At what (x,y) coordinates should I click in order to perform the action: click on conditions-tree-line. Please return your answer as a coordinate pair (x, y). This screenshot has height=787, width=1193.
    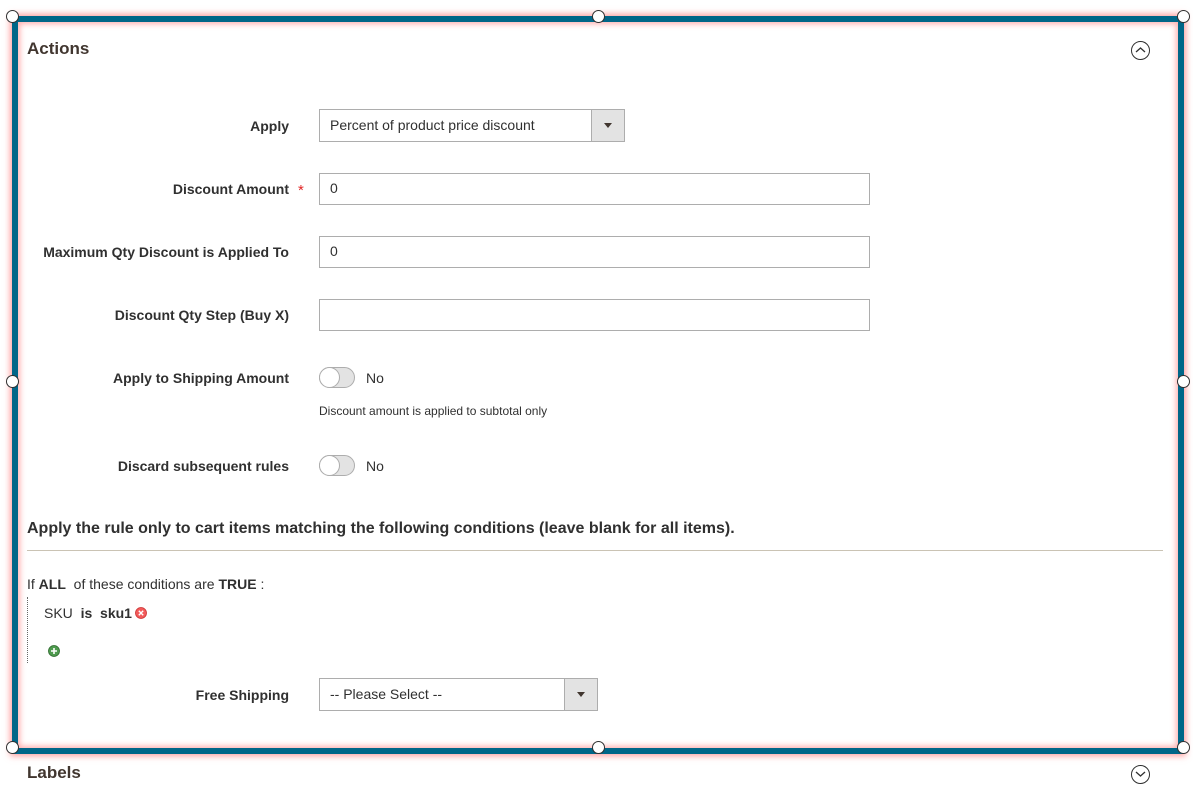
    Looking at the image, I should click on (27, 630).